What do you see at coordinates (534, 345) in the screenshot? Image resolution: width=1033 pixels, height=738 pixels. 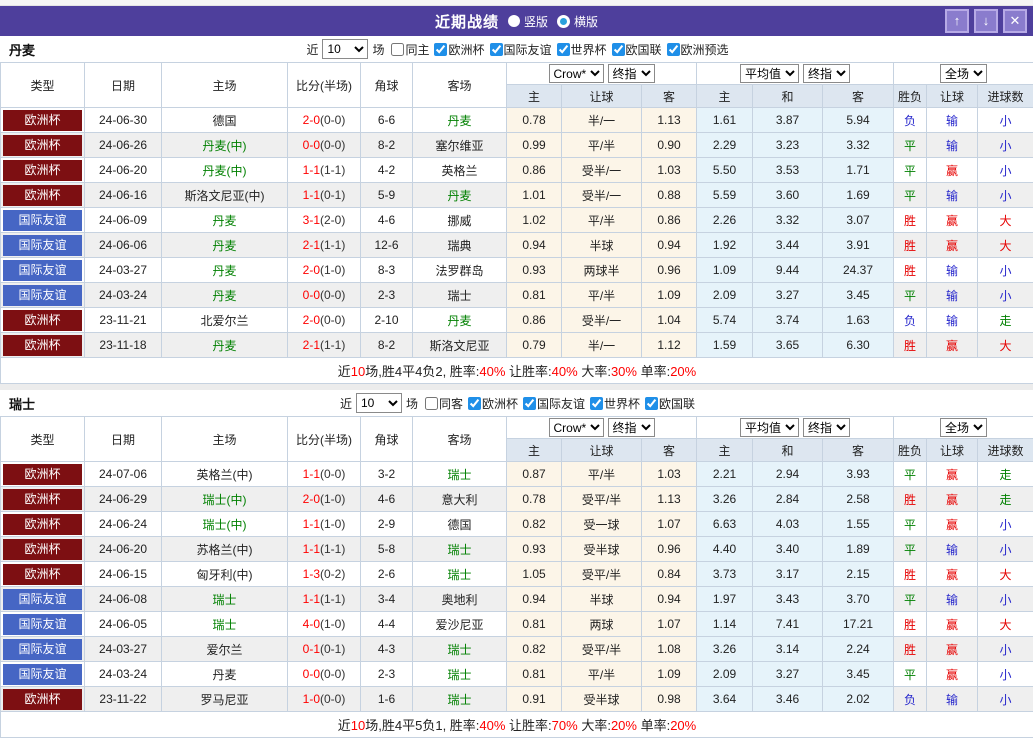 I see `odds-home: 0.79` at bounding box center [534, 345].